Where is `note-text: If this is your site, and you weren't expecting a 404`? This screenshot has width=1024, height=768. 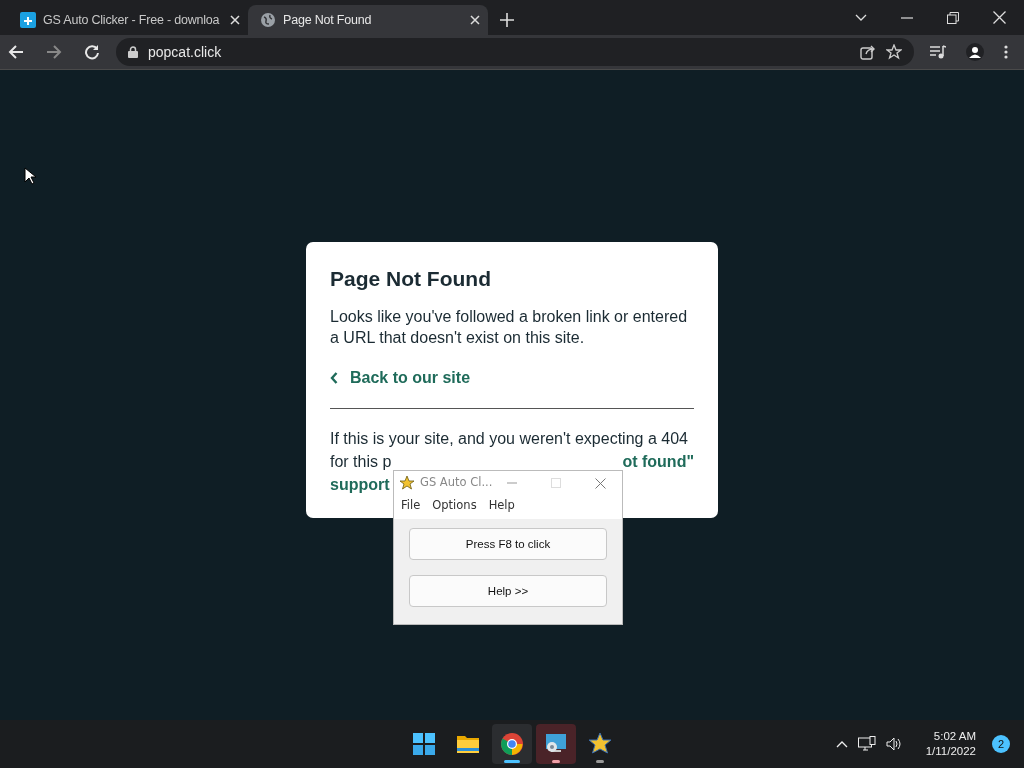 note-text: If this is your site, and you weren't expecting a 404 is located at coordinates (509, 438).